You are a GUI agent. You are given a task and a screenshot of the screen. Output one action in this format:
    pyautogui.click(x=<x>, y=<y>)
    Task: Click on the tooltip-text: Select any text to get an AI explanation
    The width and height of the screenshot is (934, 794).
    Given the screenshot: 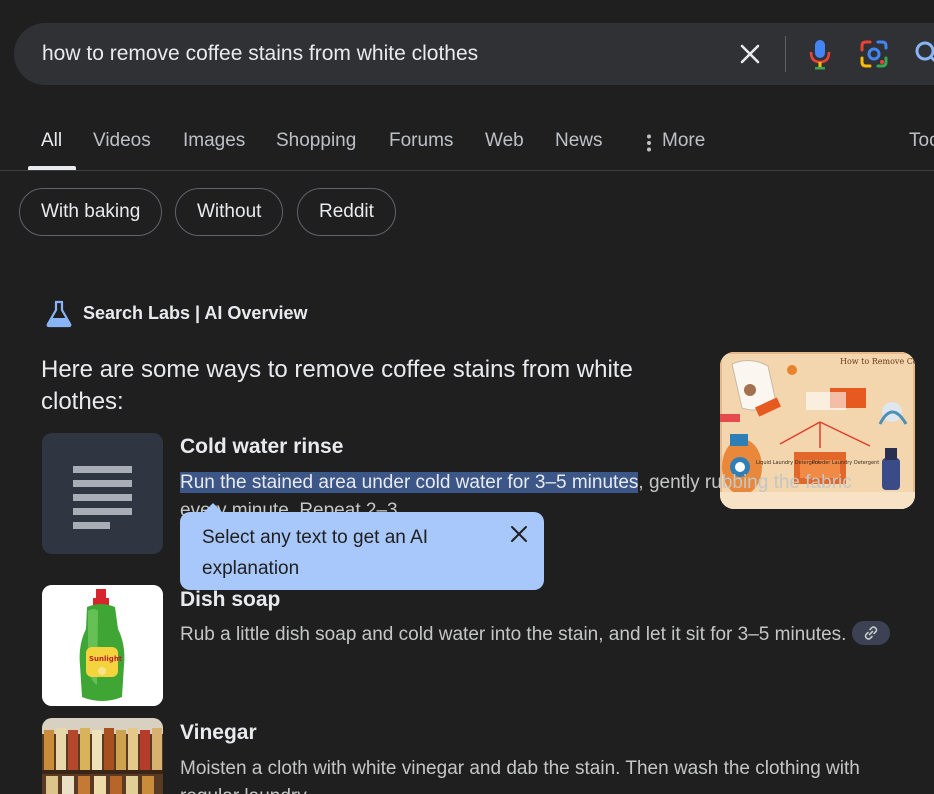 What is the action you would take?
    pyautogui.click(x=315, y=553)
    